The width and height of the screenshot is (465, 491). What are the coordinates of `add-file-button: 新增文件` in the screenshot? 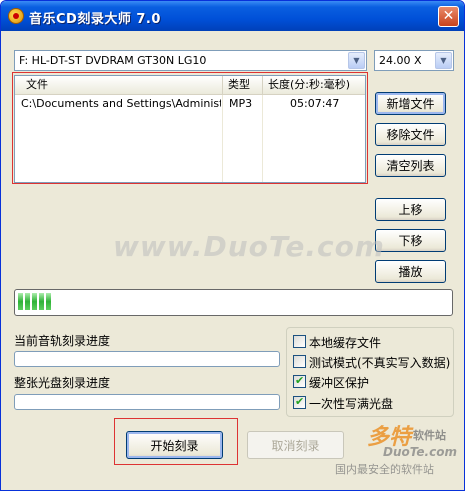 It's located at (410, 103).